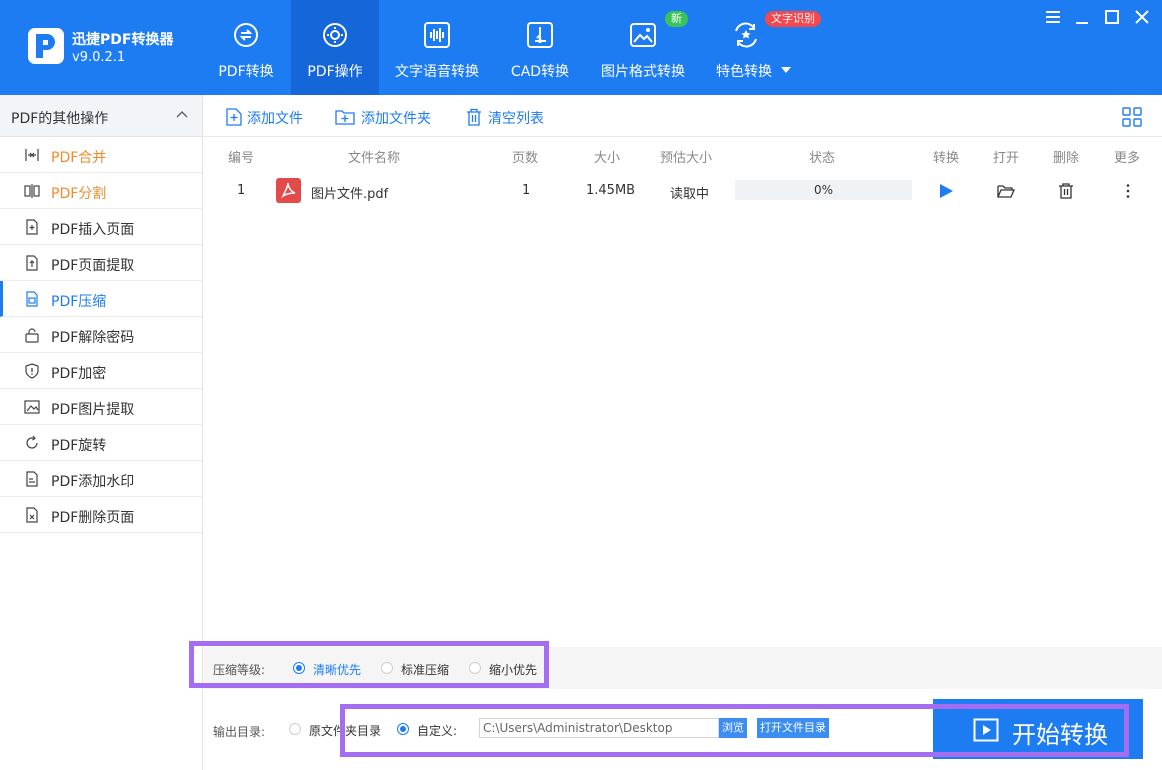 The image size is (1162, 770). What do you see at coordinates (32, 371) in the screenshot?
I see `shield-icon` at bounding box center [32, 371].